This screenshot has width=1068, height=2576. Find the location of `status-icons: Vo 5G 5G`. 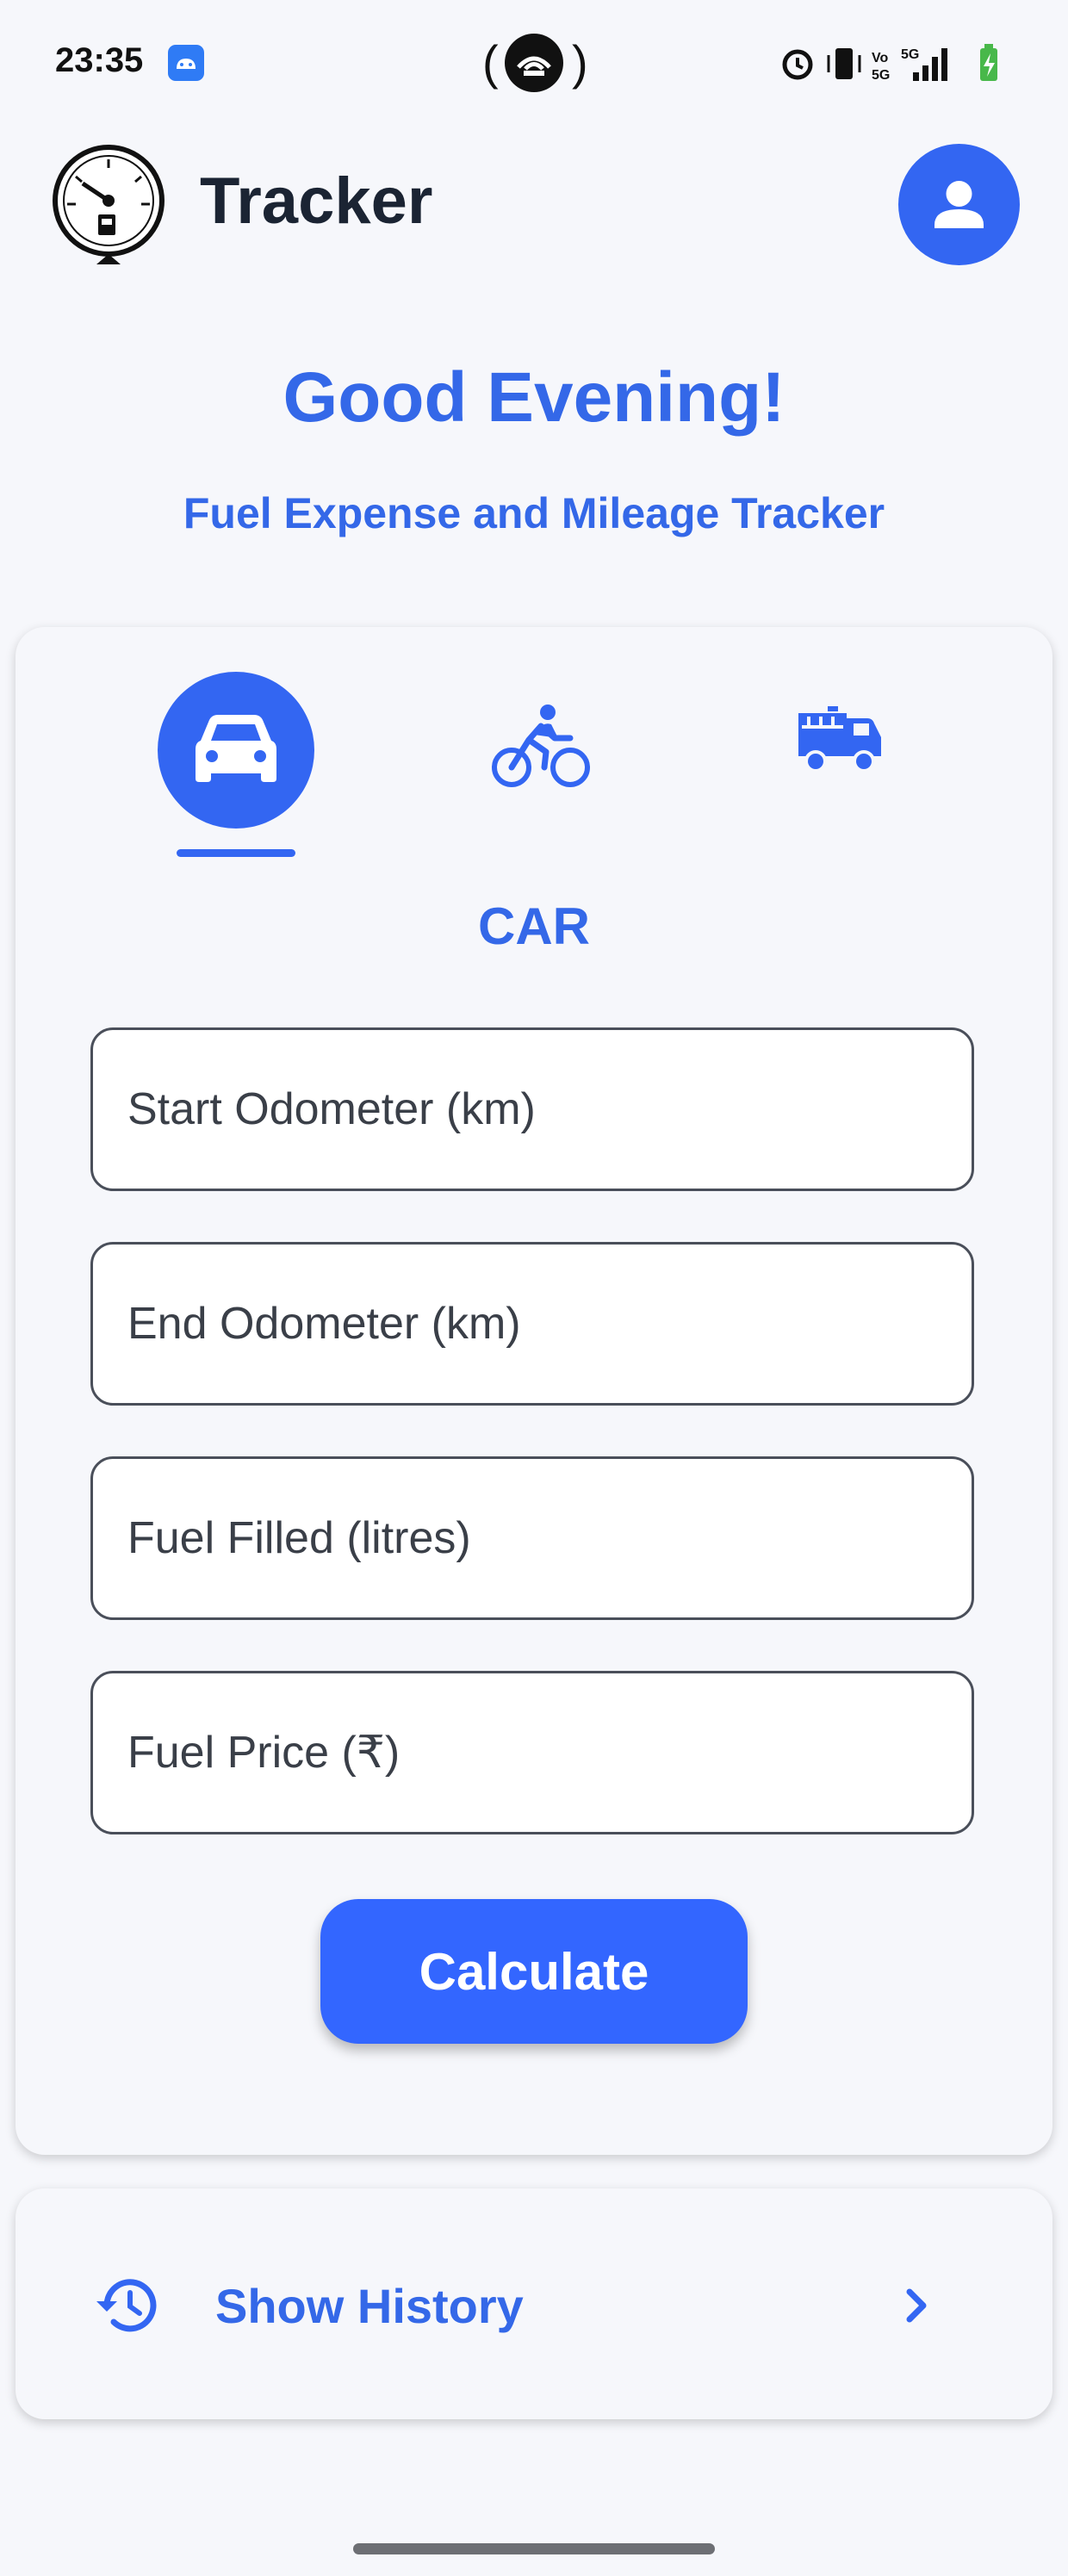

status-icons: Vo 5G 5G is located at coordinates (891, 62).